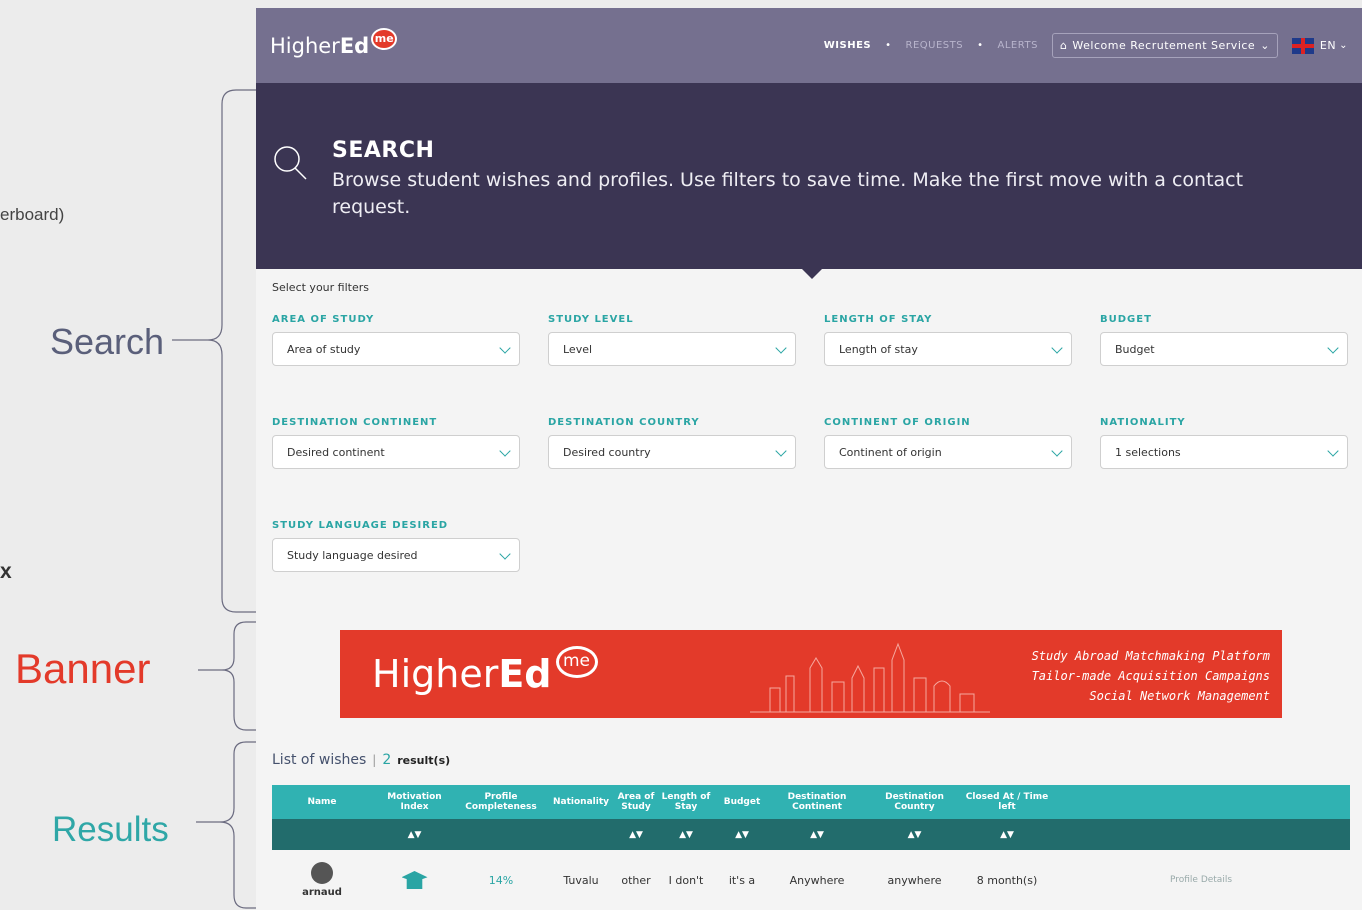 This screenshot has width=1362, height=910. Describe the element at coordinates (383, 150) in the screenshot. I see `page-title: SEARCH` at that location.